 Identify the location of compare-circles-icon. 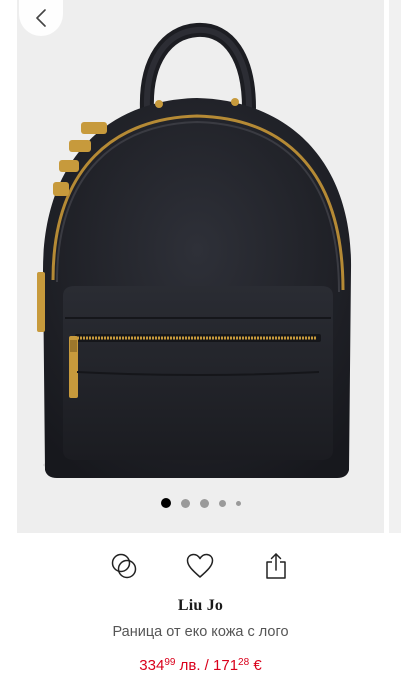
(124, 566).